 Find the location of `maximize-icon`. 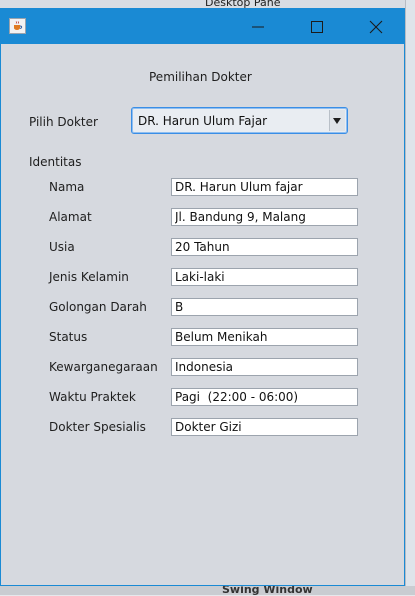

maximize-icon is located at coordinates (317, 27).